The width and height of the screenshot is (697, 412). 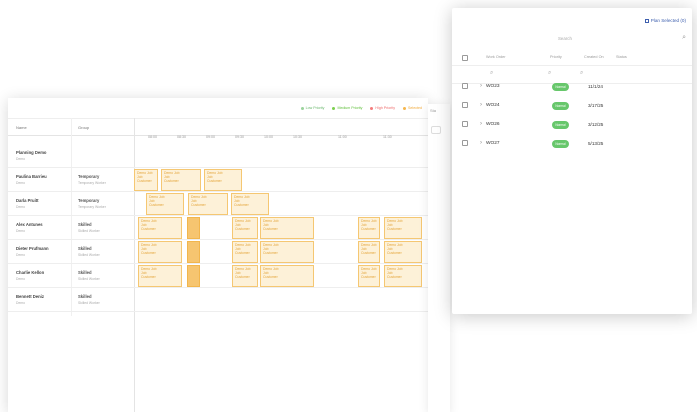 I want to click on time-header: 10:30, so click(x=297, y=137).